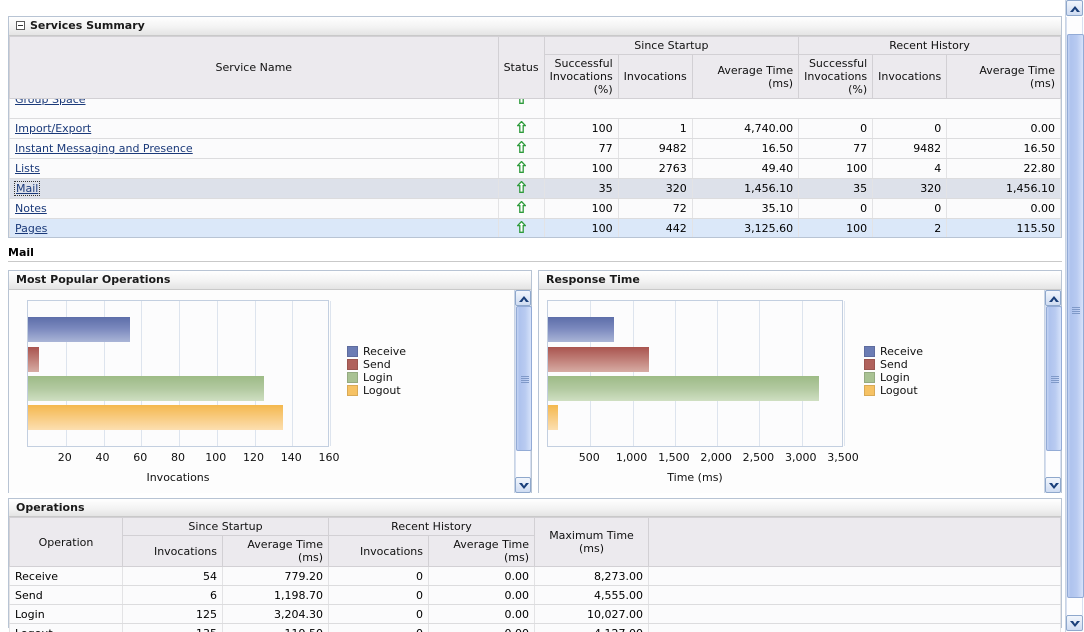  I want to click on most-popular-operations-header: Most Popular Operations, so click(270, 280).